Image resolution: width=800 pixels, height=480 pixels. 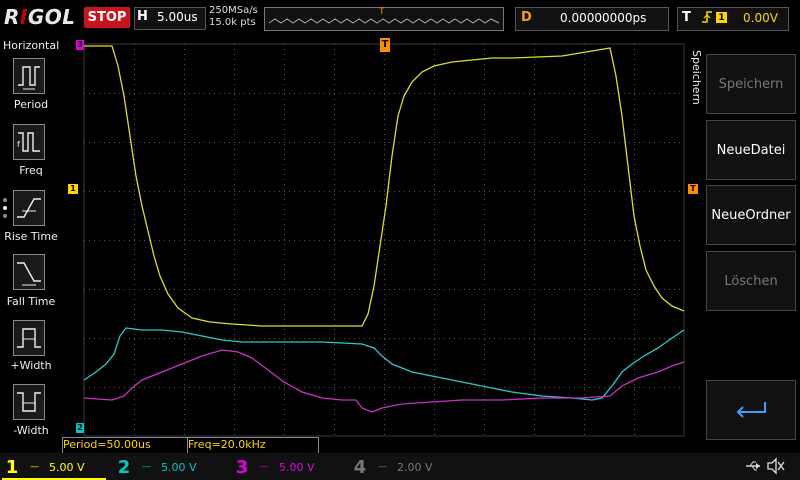 What do you see at coordinates (67, 467) in the screenshot?
I see `ch1-scale: 5.00 V` at bounding box center [67, 467].